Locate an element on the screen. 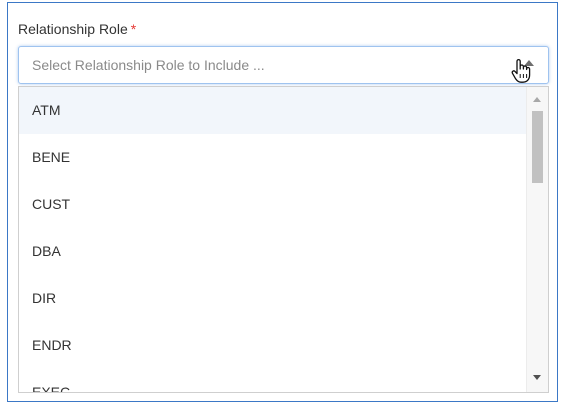  scrollbar-thumb is located at coordinates (537, 147).